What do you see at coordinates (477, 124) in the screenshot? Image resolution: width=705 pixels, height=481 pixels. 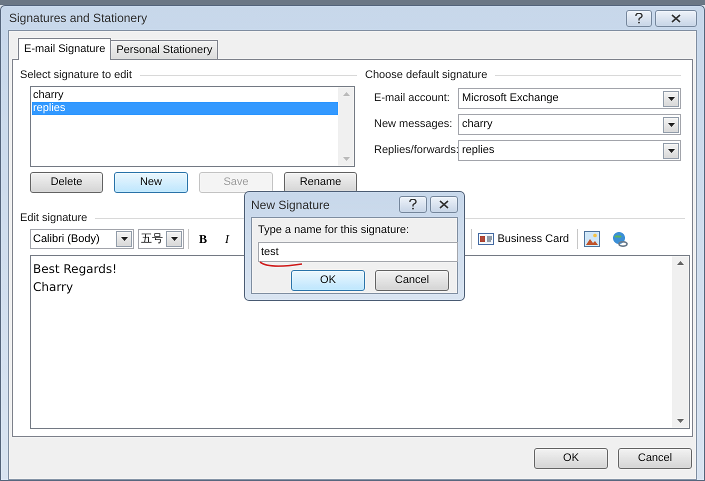 I see `dropdown-value: charry` at bounding box center [477, 124].